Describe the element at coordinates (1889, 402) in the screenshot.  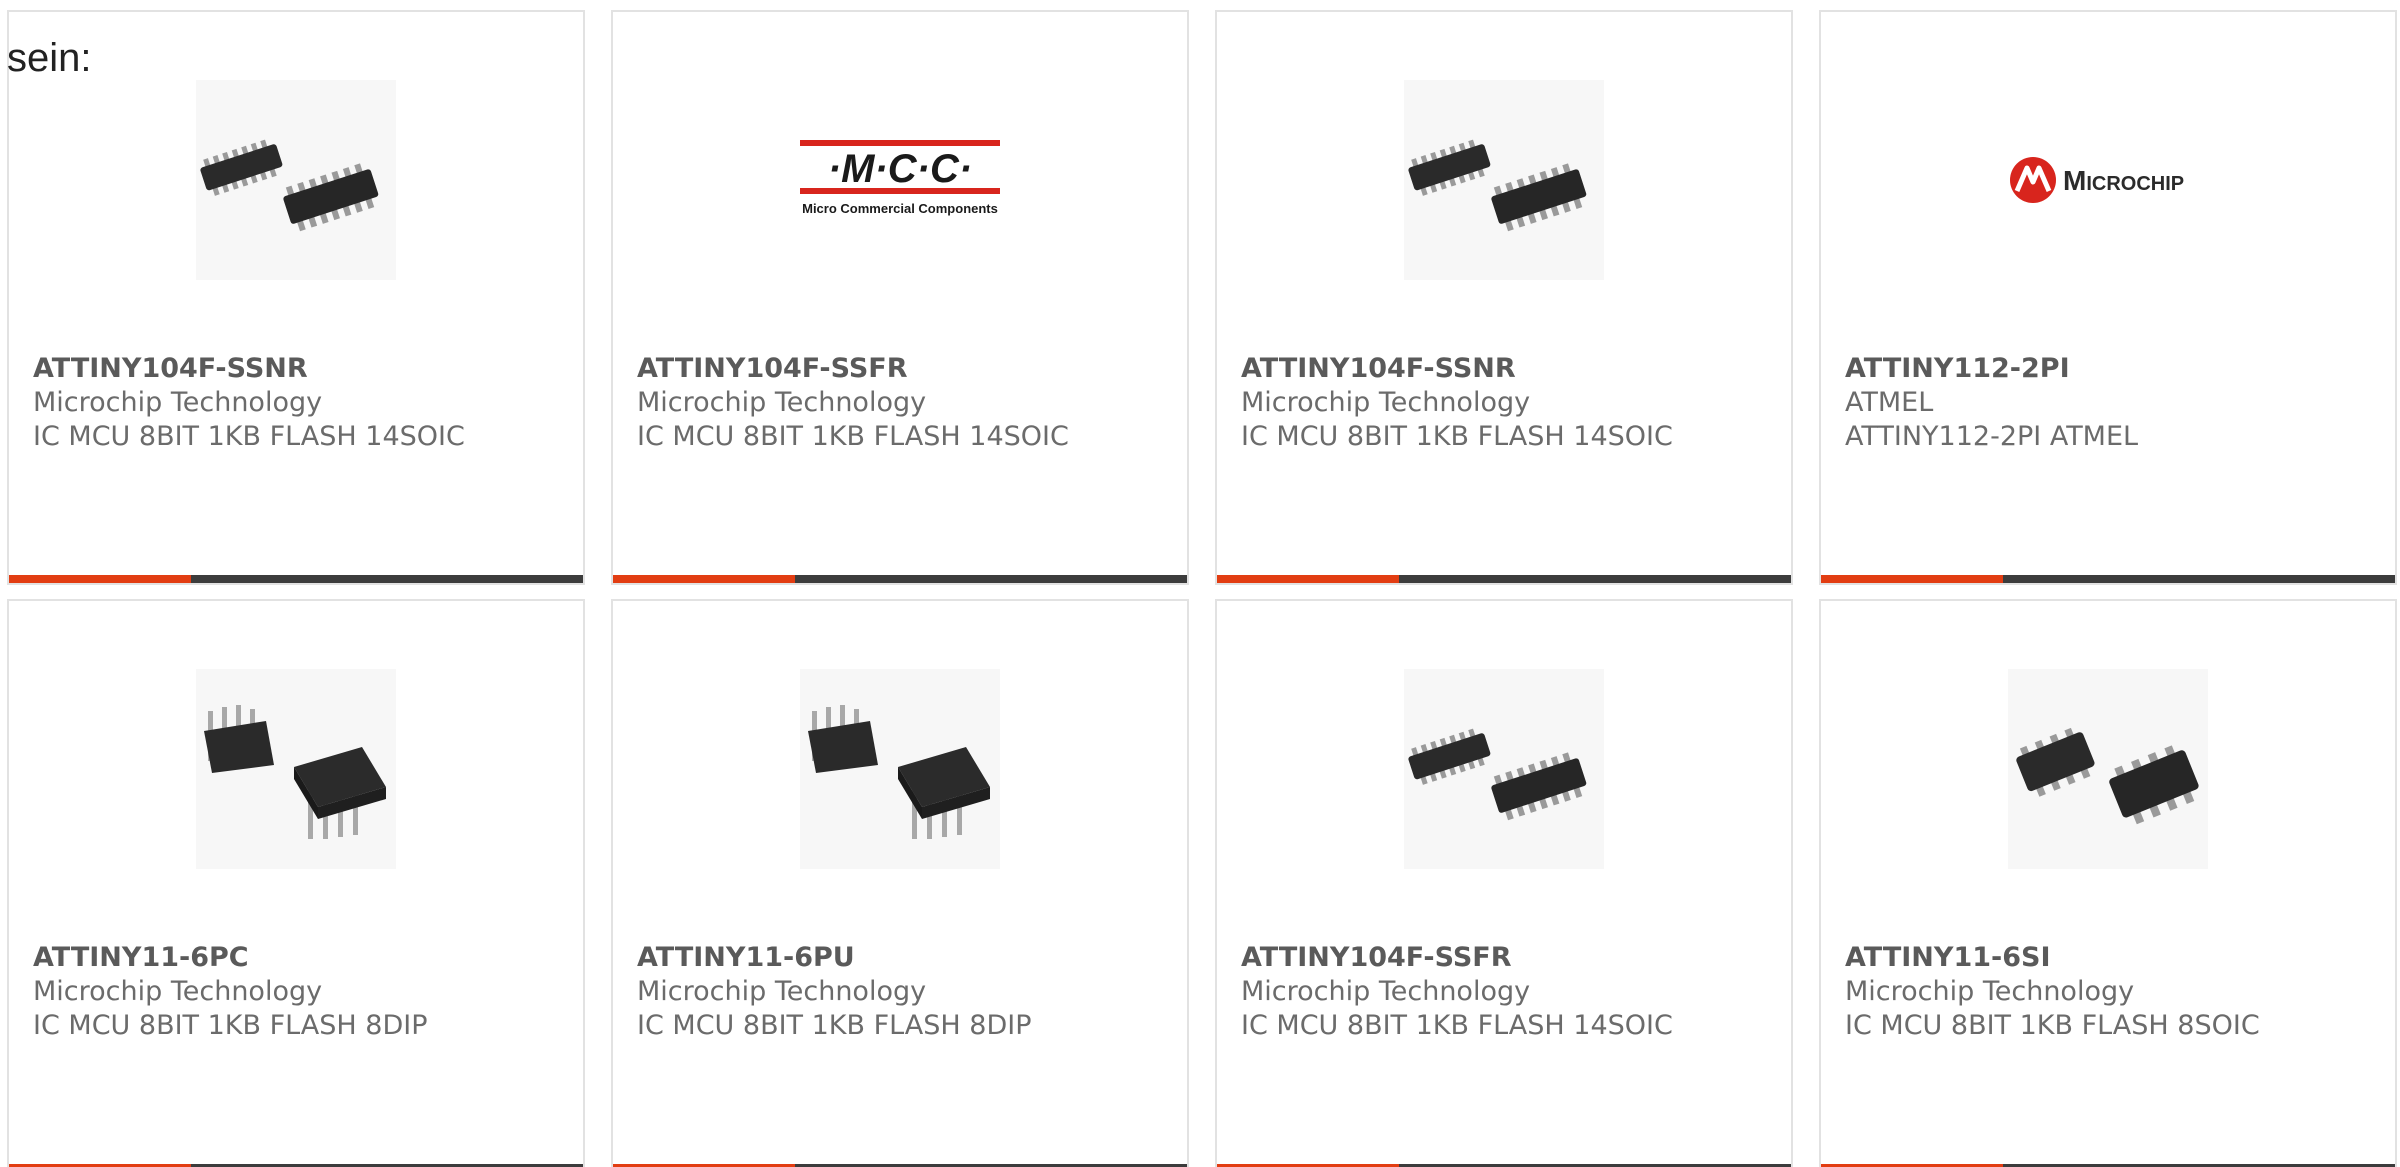
I see `manufacturer: ATMEL` at that location.